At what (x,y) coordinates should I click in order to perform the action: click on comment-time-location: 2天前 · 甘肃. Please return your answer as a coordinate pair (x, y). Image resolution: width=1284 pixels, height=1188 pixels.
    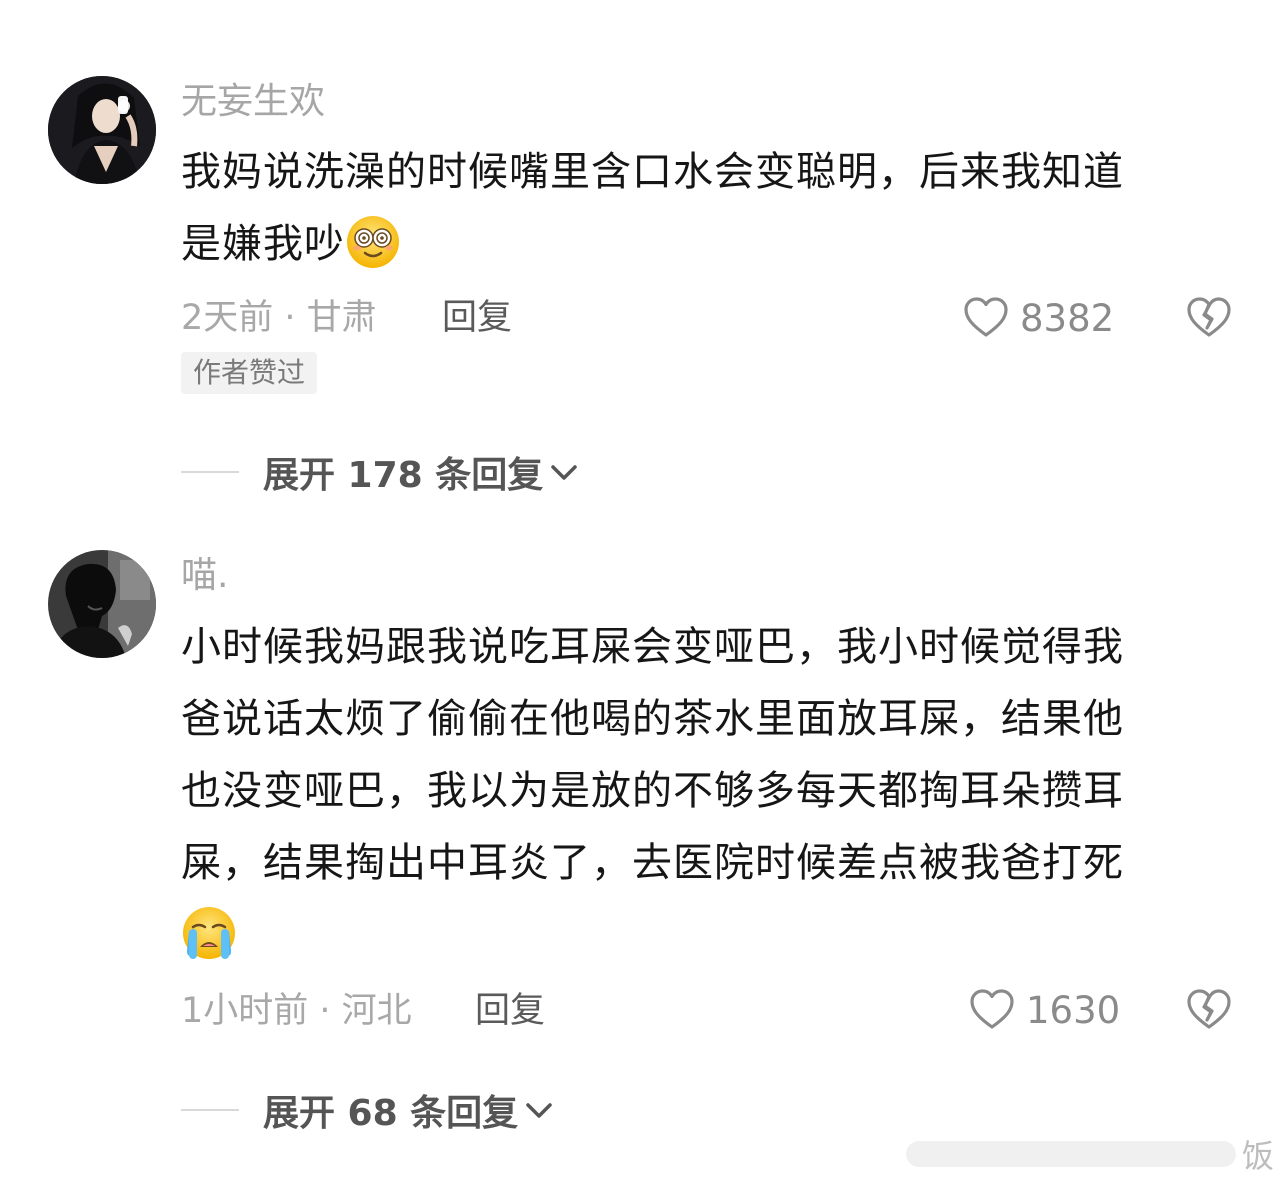
    Looking at the image, I should click on (279, 318).